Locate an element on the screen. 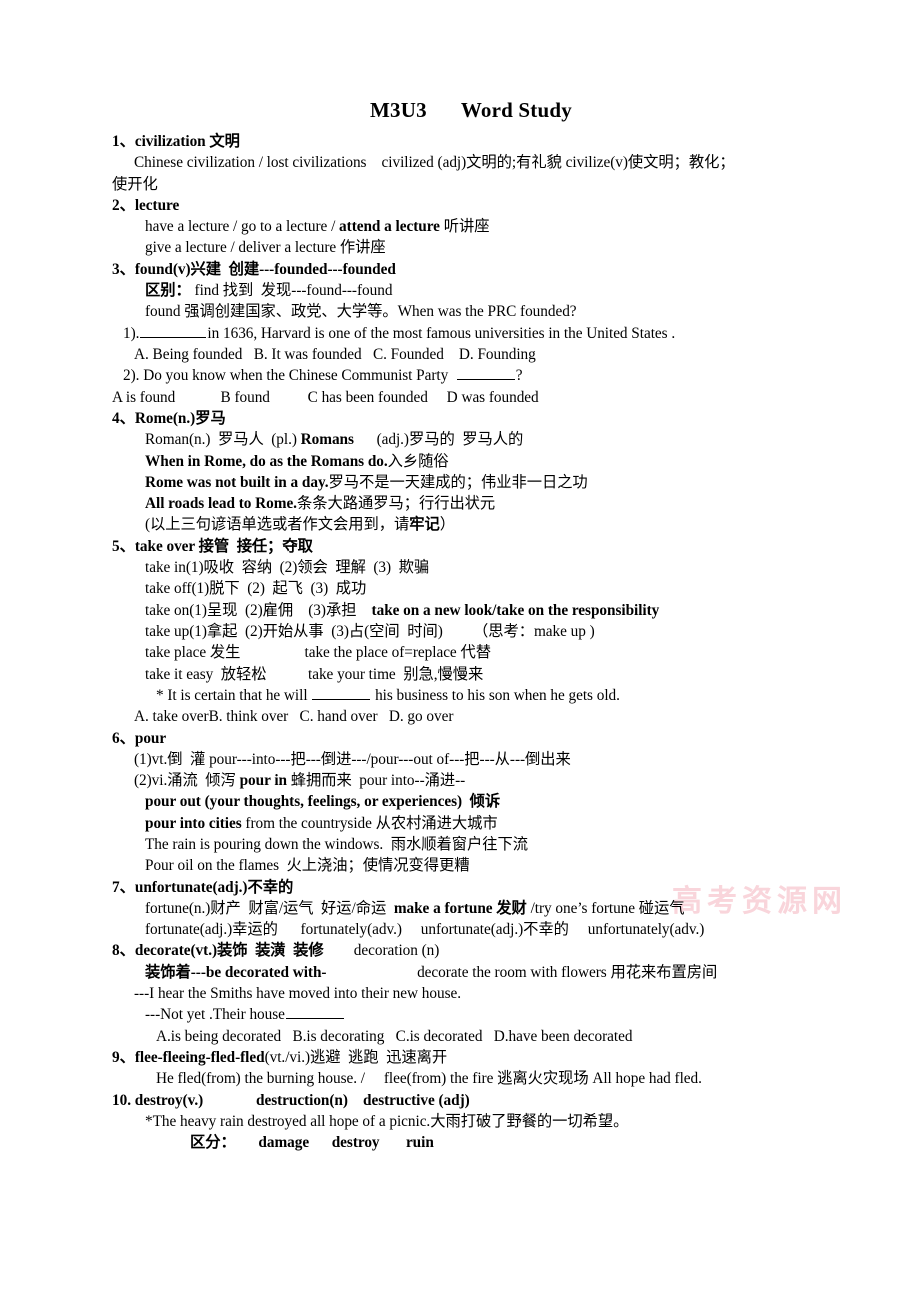  entry-line-text-post: 入乡随俗 is located at coordinates (418, 461).